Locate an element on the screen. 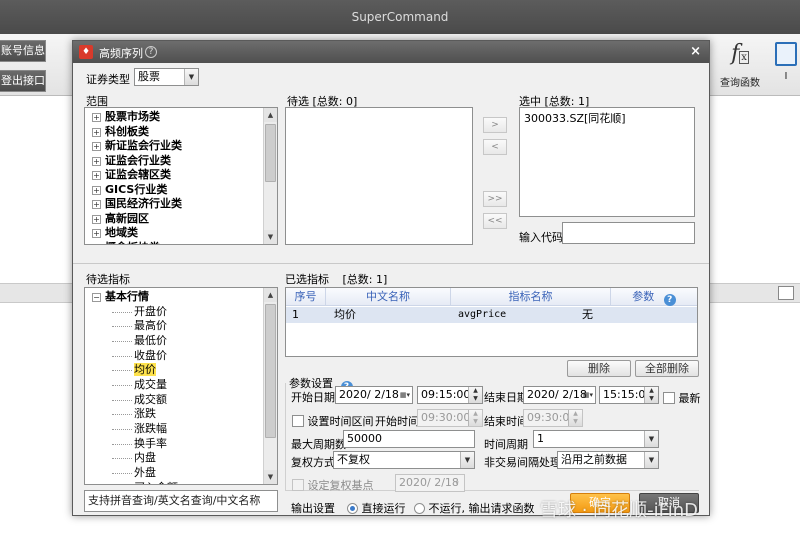 This screenshot has width=800, height=539. row-param: 无 is located at coordinates (587, 314).